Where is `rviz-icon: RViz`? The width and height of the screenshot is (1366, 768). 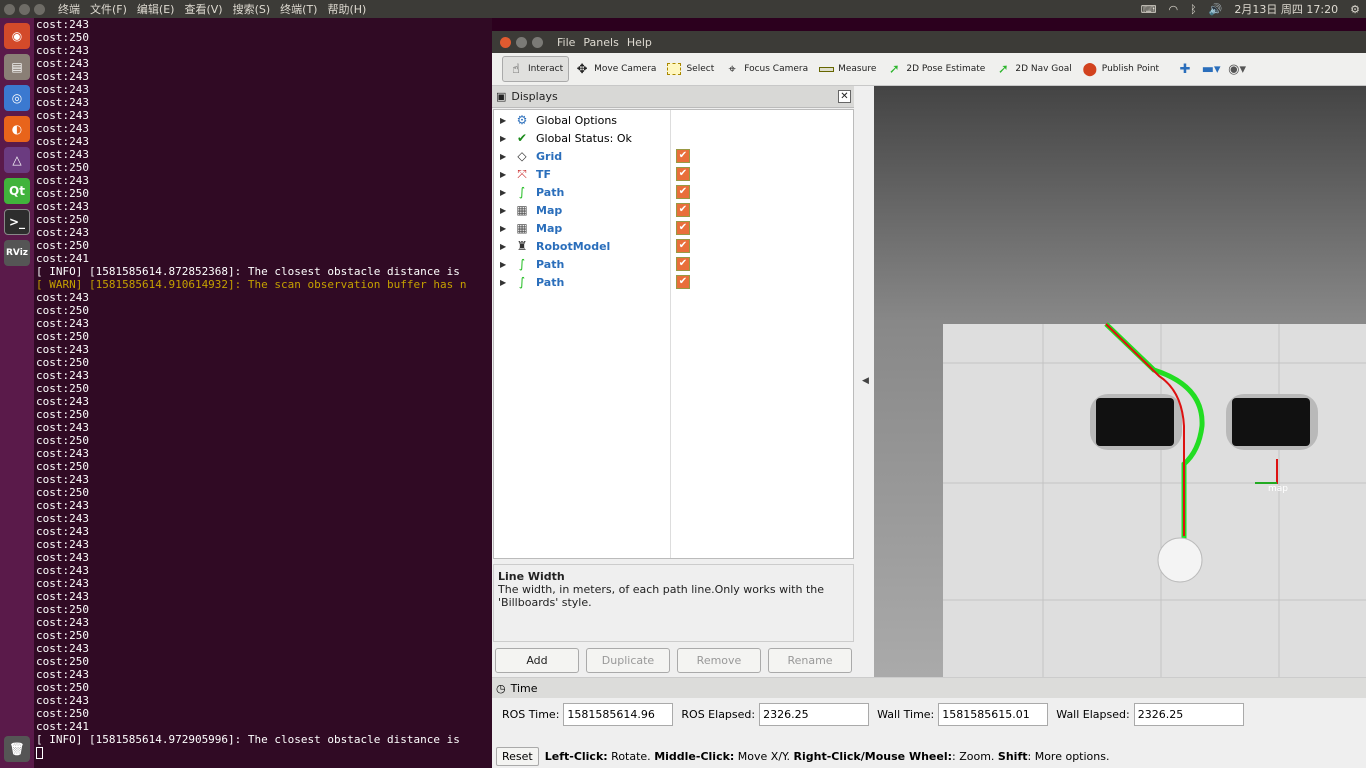 rviz-icon: RViz is located at coordinates (17, 253).